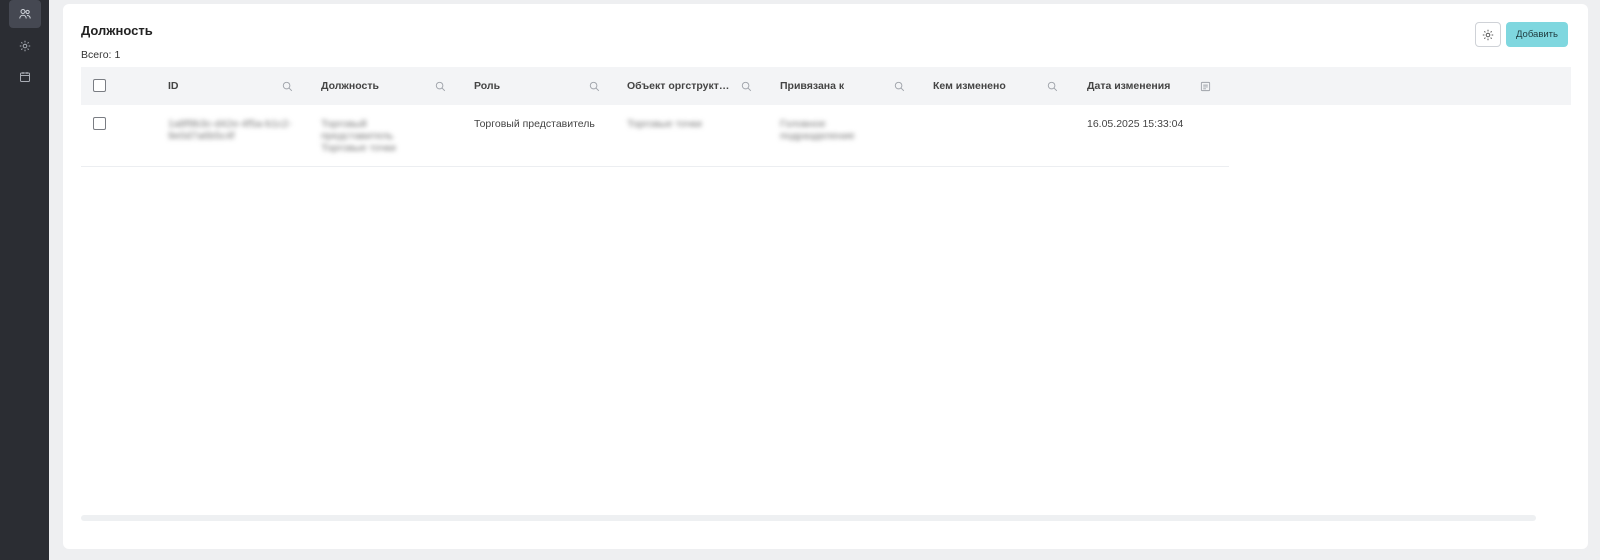 The image size is (1600, 560). Describe the element at coordinates (487, 86) in the screenshot. I see `column-label: Роль` at that location.